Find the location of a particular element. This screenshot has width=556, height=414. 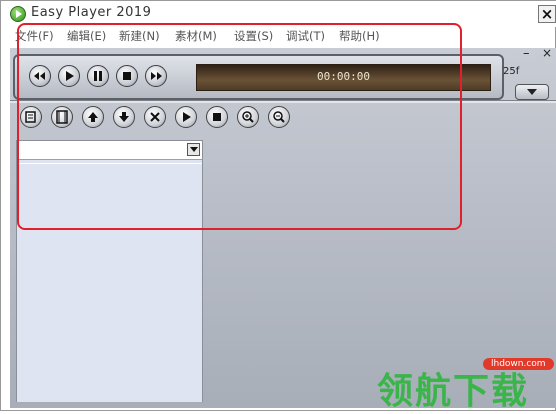

chevron-down-icon is located at coordinates (532, 92).